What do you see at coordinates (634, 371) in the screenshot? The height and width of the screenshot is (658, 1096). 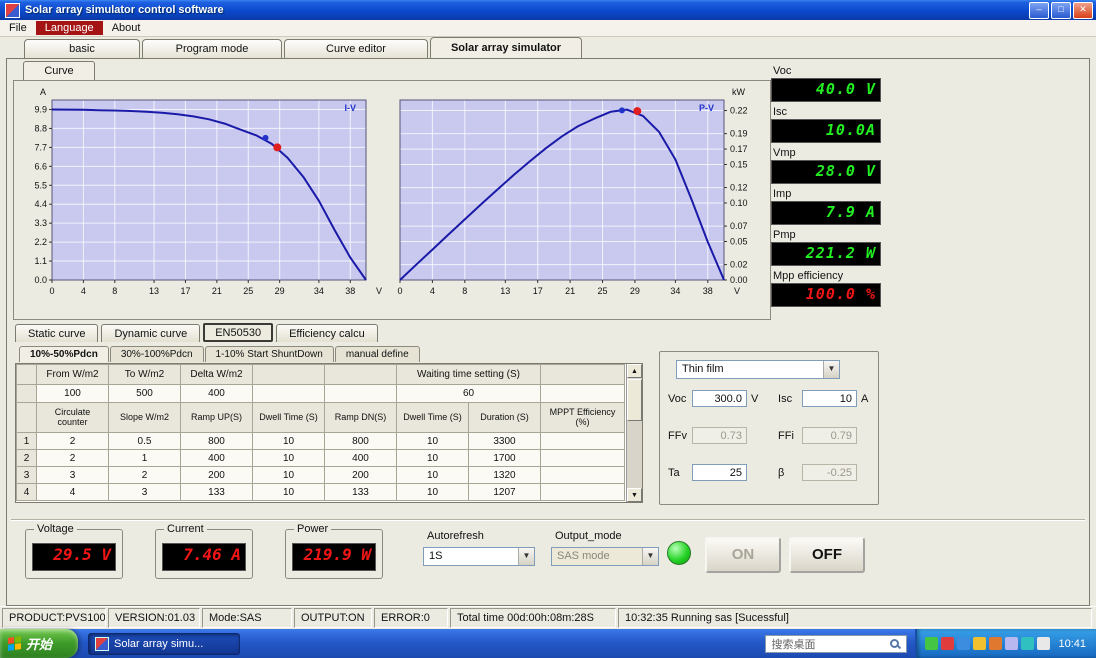 I see `scroll-up-icon: ▲` at bounding box center [634, 371].